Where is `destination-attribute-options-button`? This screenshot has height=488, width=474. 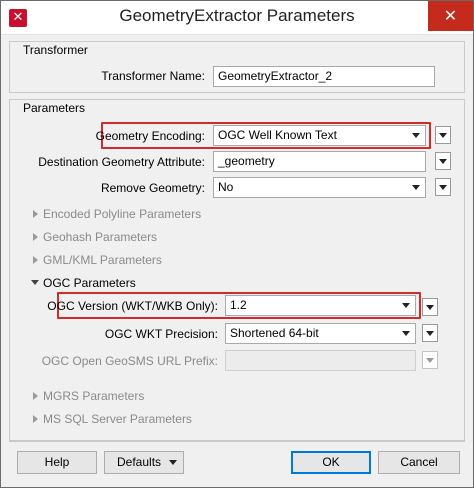
destination-attribute-options-button is located at coordinates (443, 161).